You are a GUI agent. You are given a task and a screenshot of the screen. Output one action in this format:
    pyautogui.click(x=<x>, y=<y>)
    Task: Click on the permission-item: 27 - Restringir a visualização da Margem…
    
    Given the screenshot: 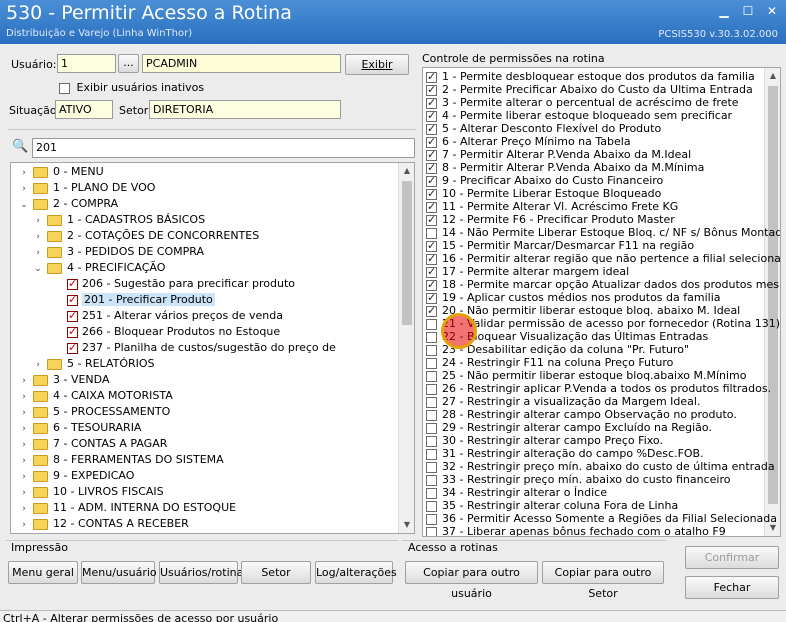 What is the action you would take?
    pyautogui.click(x=563, y=401)
    